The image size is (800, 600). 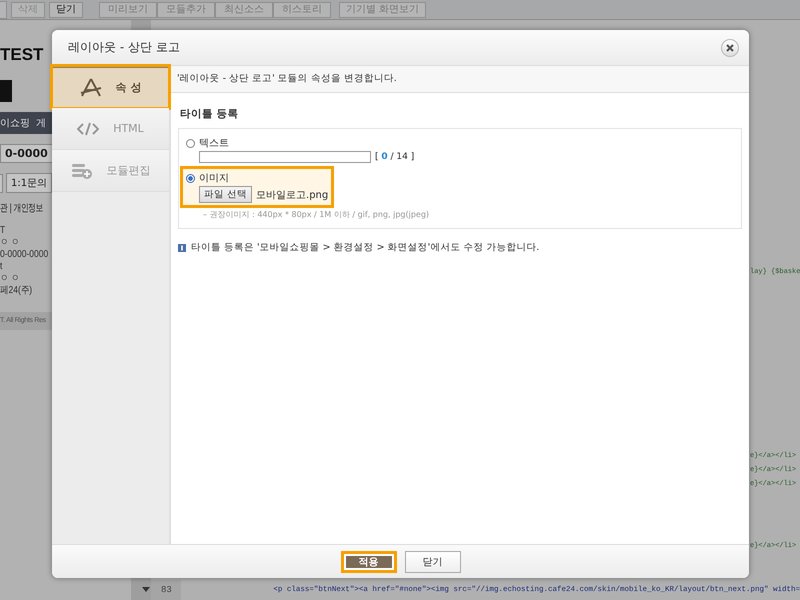 I want to click on hint-text: – 권장이미지 : 440px * 80px / 1M 이하 / gif, png, jpg(jpeg), so click(x=316, y=214).